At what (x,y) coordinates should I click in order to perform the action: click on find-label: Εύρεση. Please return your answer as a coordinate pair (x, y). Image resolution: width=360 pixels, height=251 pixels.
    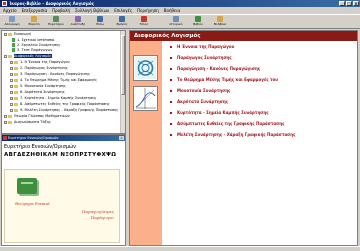
    Looking at the image, I should click on (34, 24).